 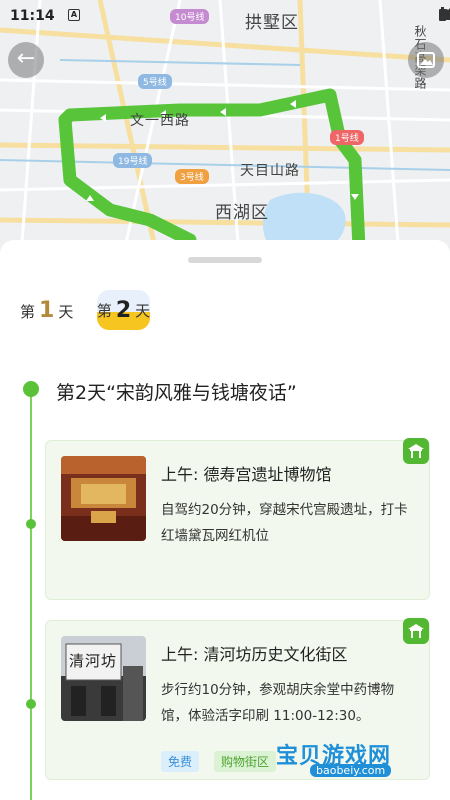 I want to click on tab-number: 2, so click(x=123, y=310).